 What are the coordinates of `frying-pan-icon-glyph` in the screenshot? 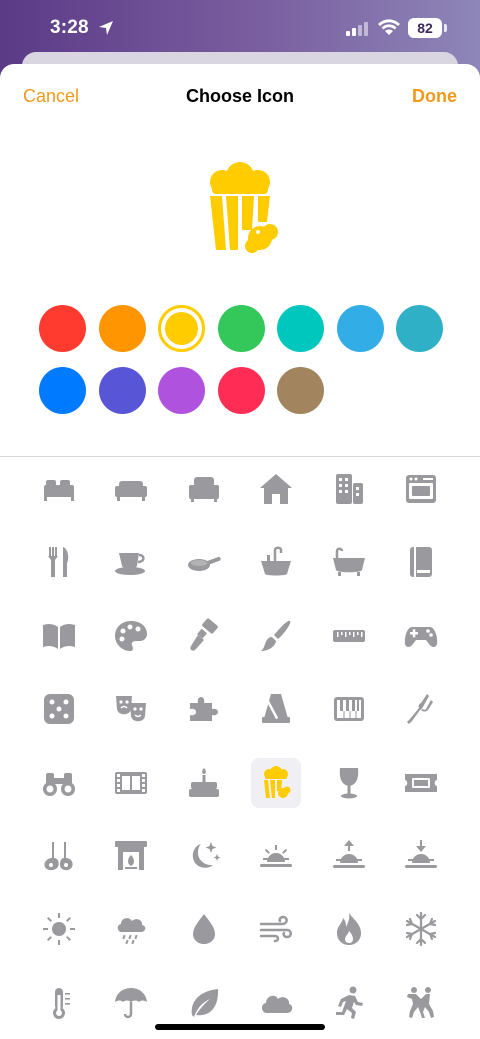 It's located at (204, 564).